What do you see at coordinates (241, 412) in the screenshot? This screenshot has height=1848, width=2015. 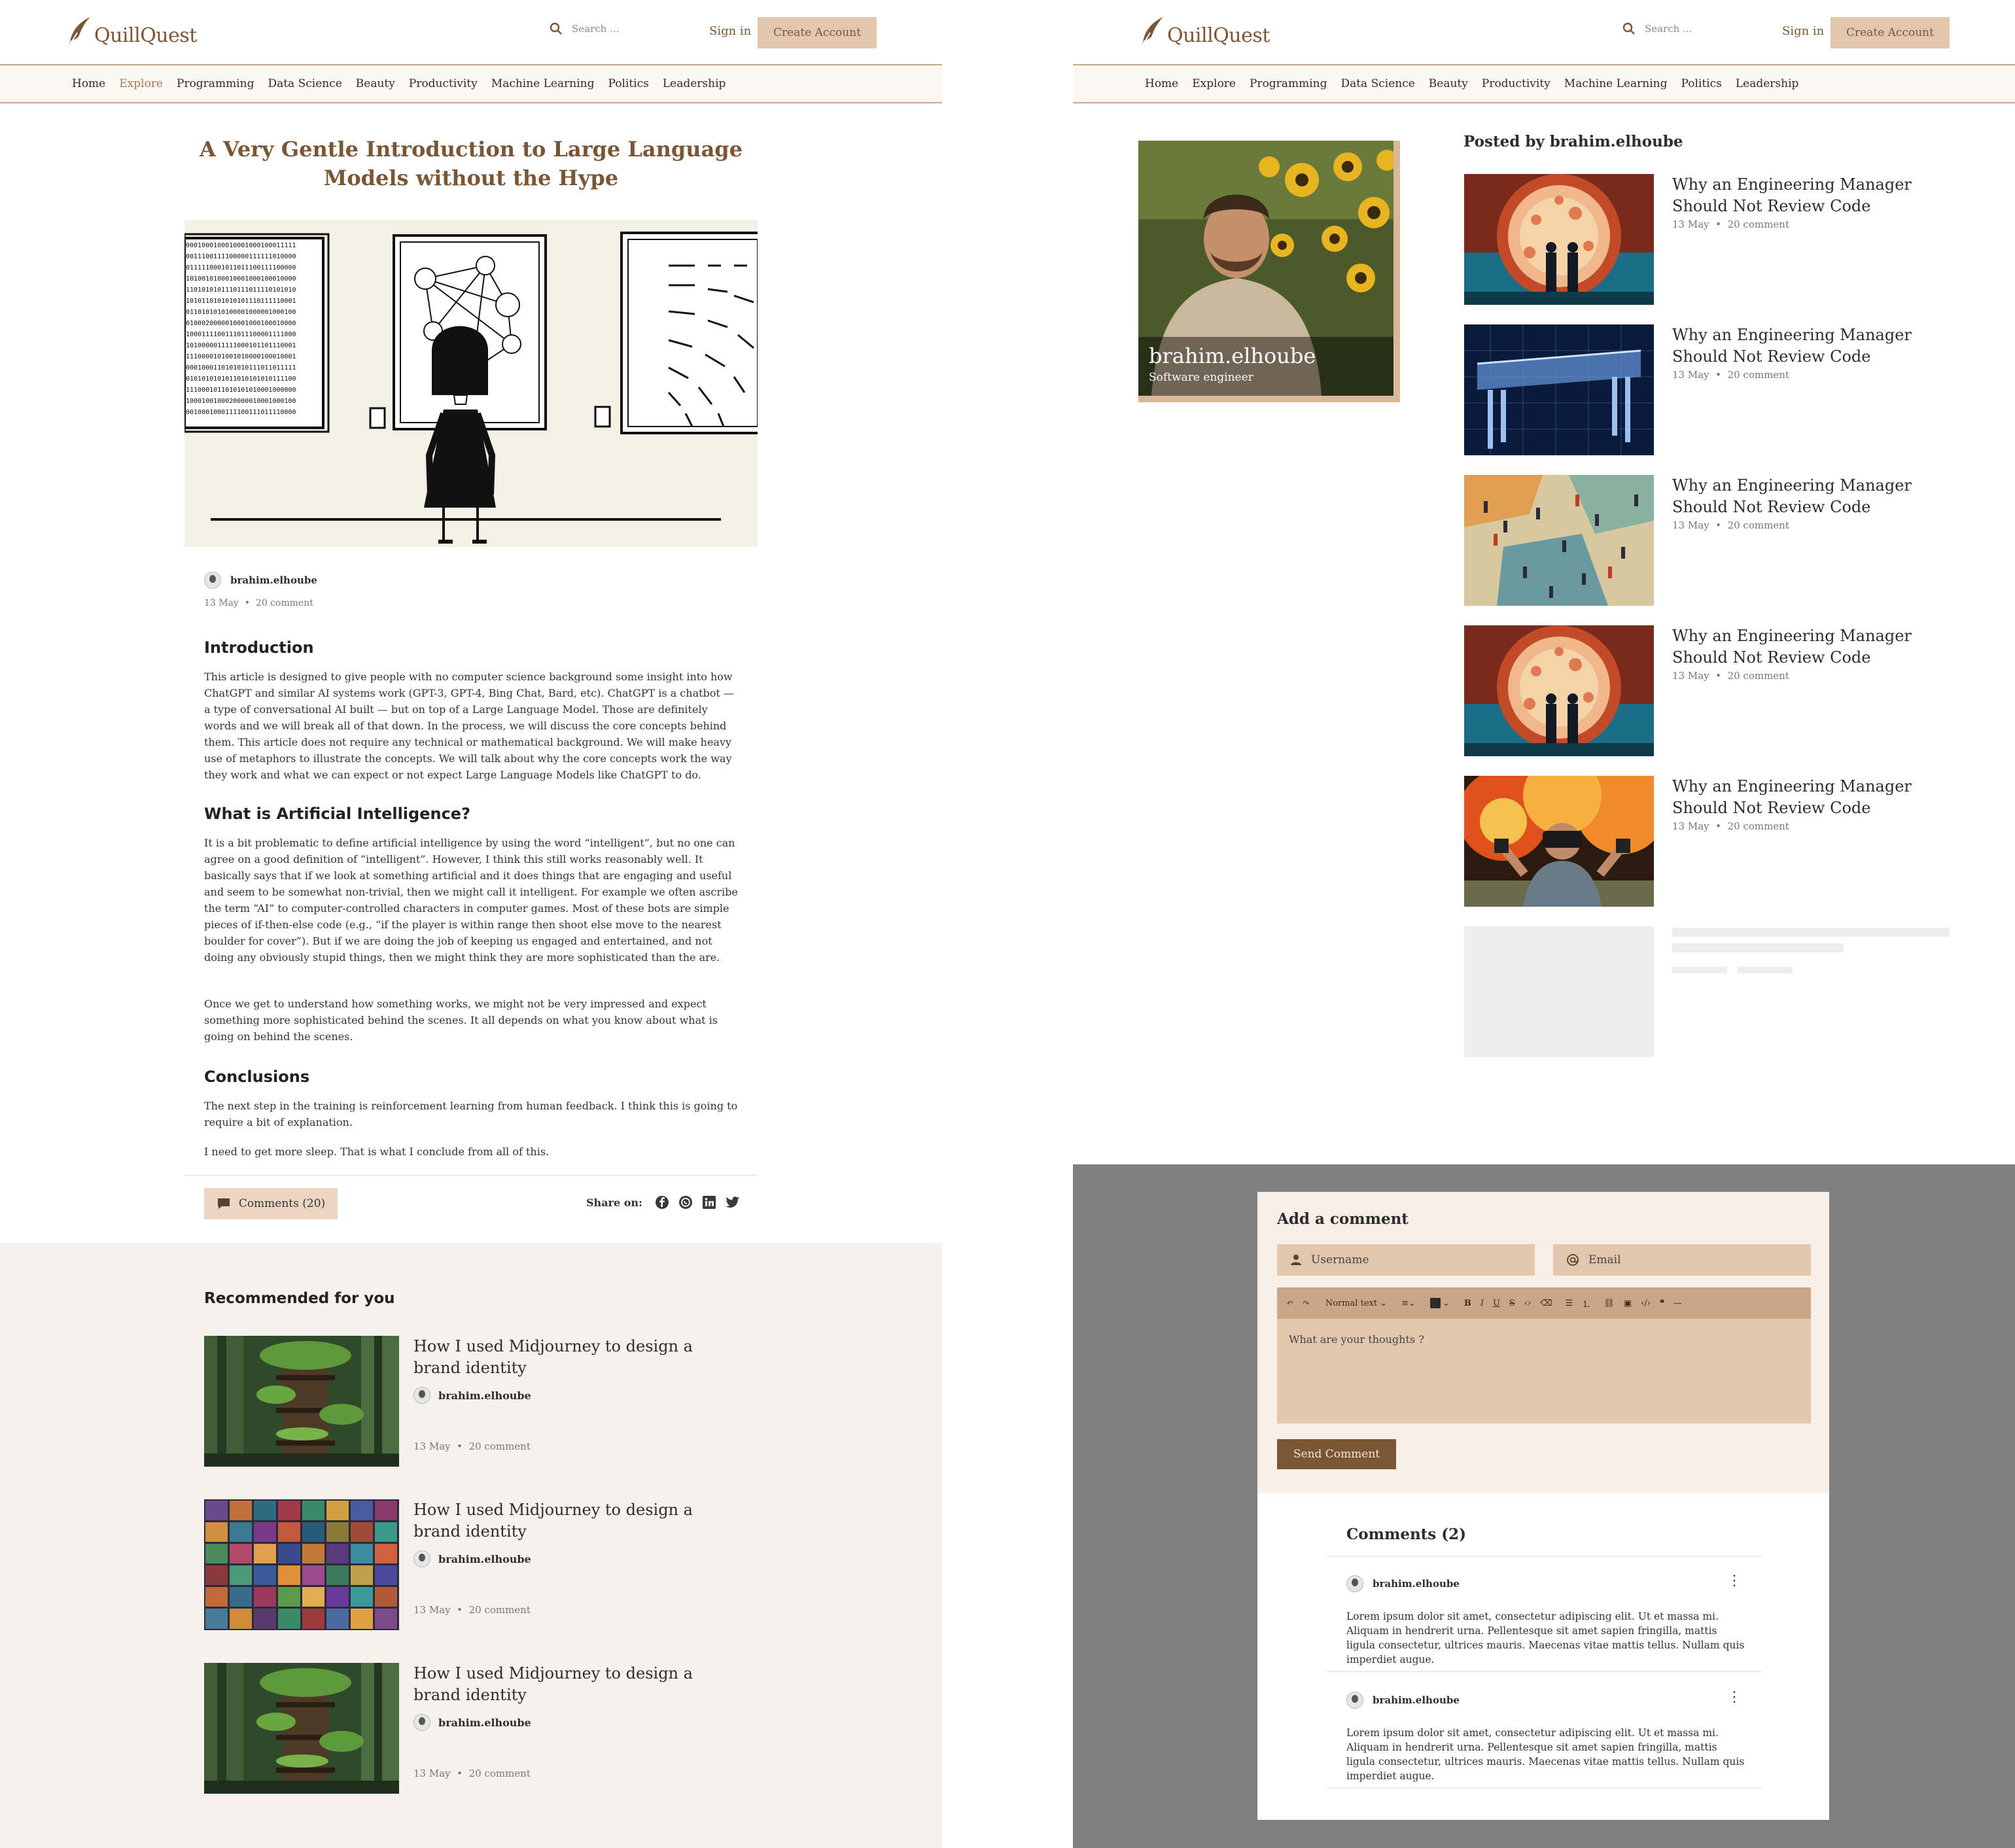 I see `svg-text: 0010001000111100111011110000` at bounding box center [241, 412].